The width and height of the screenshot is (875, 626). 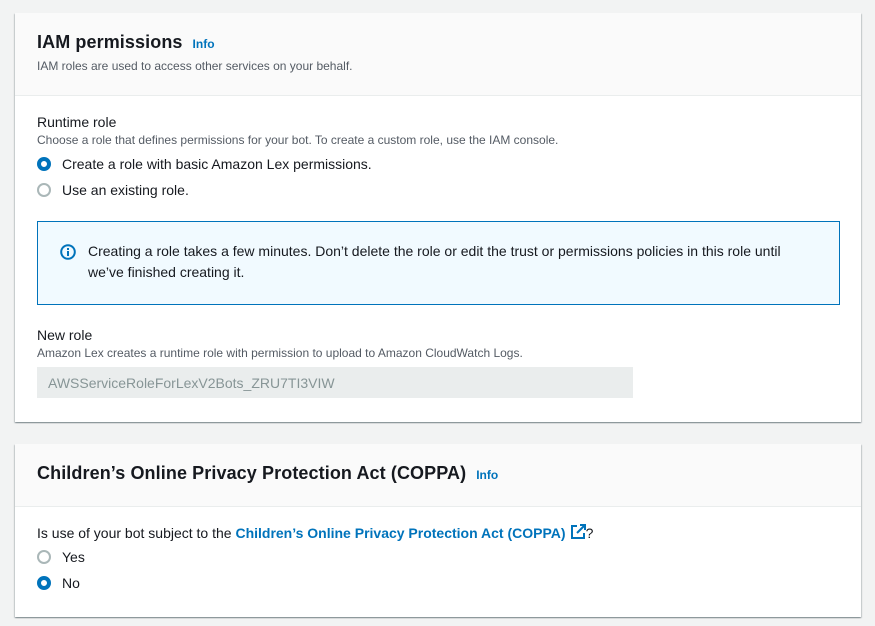 I want to click on iam-panel-title: IAM permissions, so click(x=110, y=42).